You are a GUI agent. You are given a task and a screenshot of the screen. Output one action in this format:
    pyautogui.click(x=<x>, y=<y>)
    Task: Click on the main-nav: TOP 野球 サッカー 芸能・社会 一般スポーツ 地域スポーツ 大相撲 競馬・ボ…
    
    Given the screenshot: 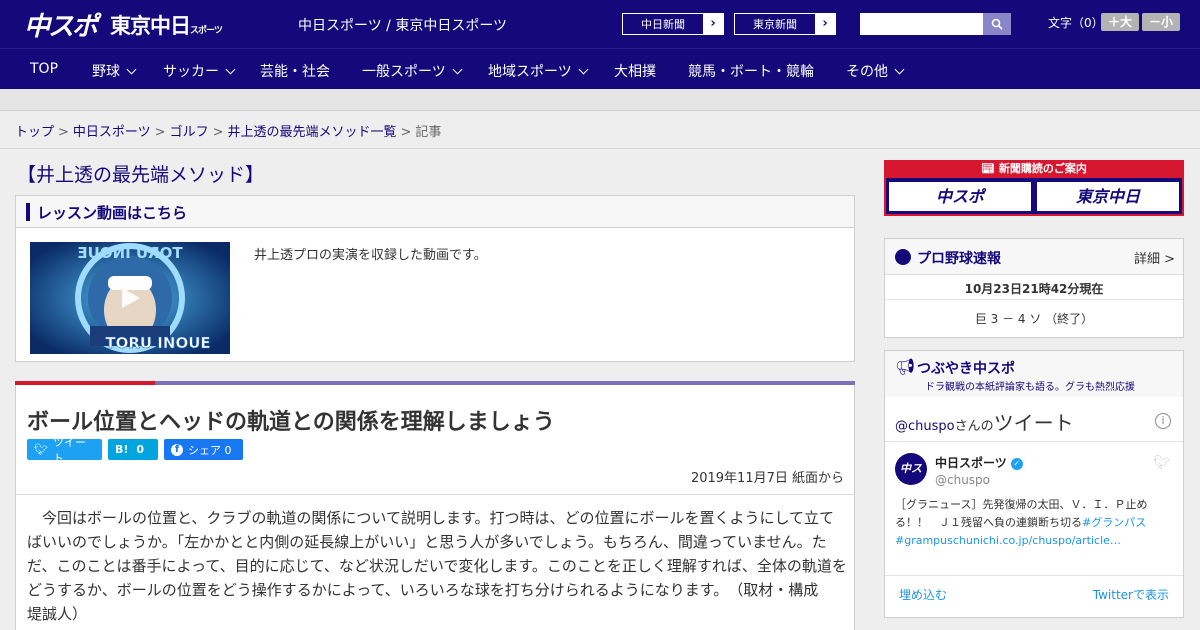 What is the action you would take?
    pyautogui.click(x=600, y=68)
    